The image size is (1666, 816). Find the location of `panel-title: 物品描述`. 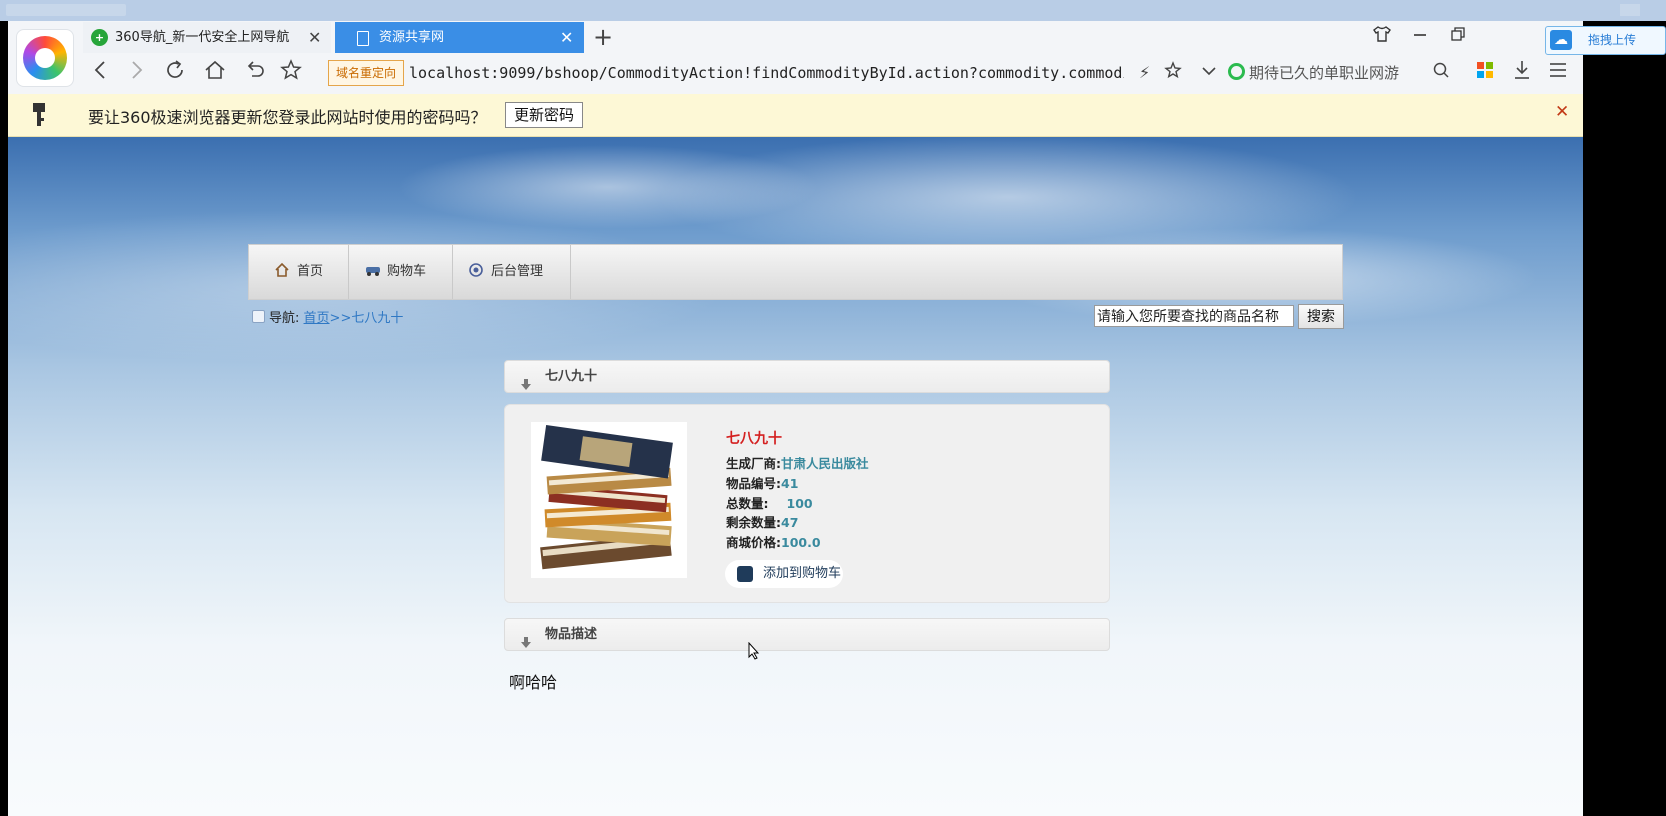

panel-title: 物品描述 is located at coordinates (571, 634).